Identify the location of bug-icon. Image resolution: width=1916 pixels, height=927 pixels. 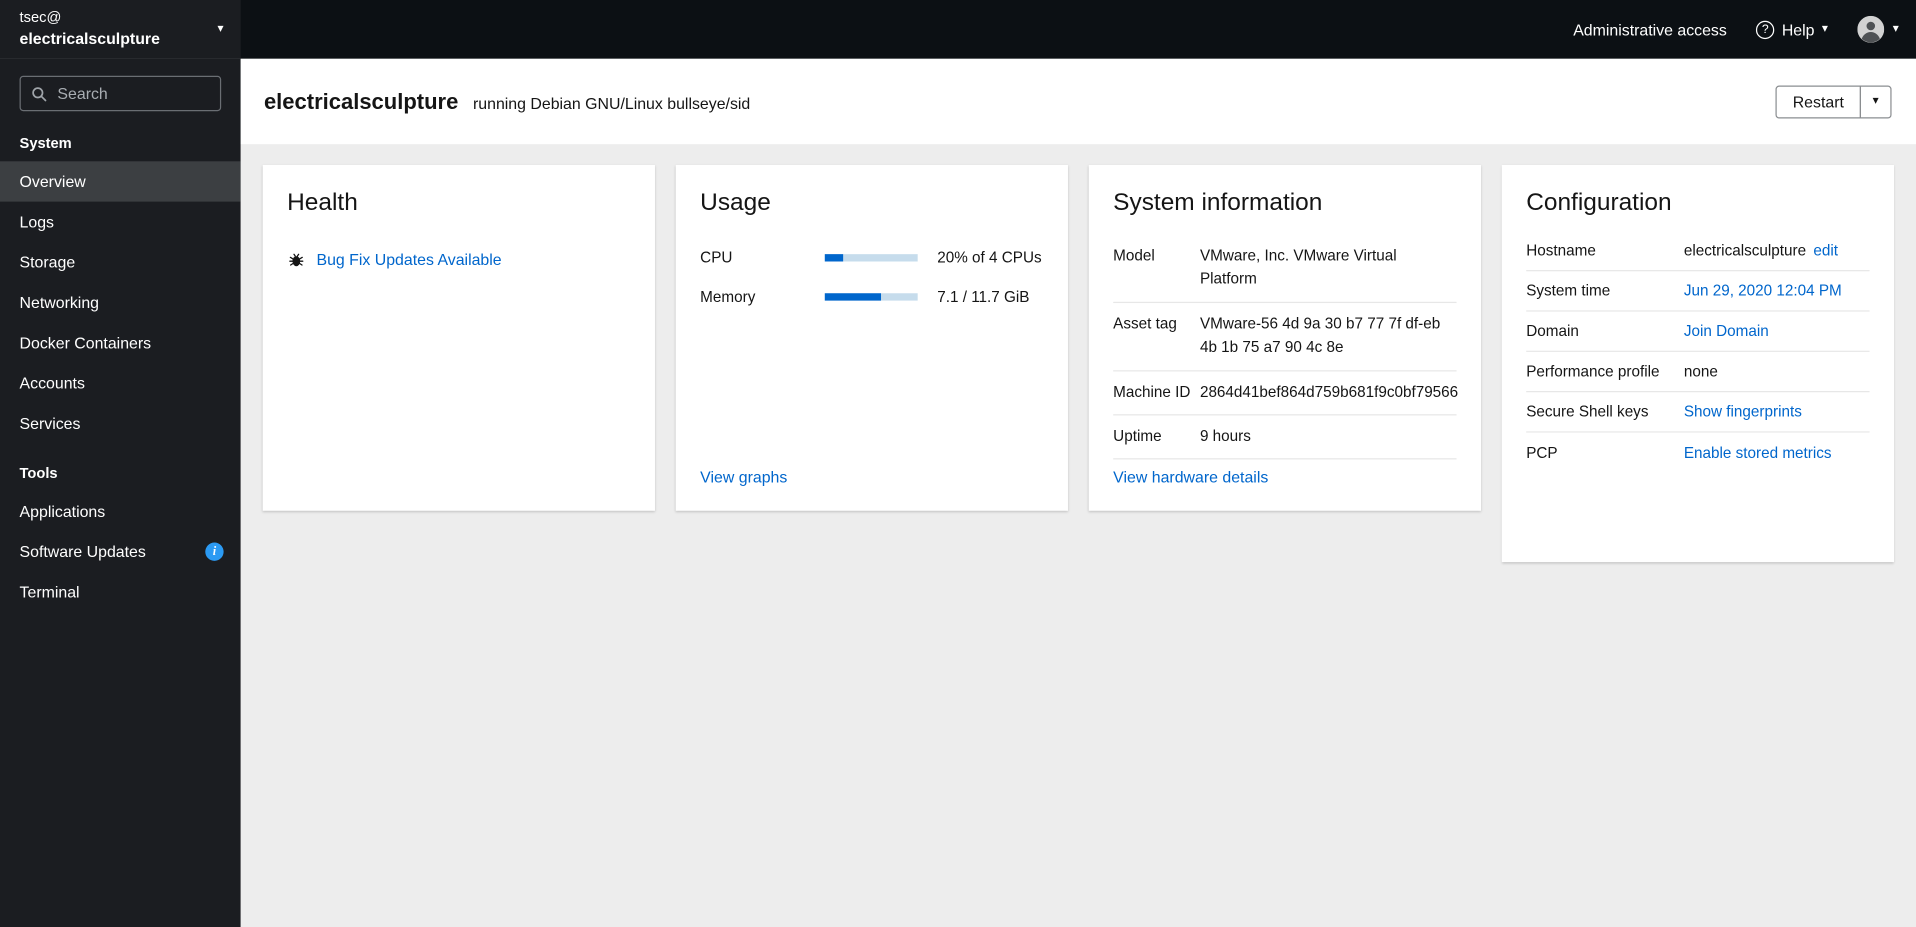
(296, 259).